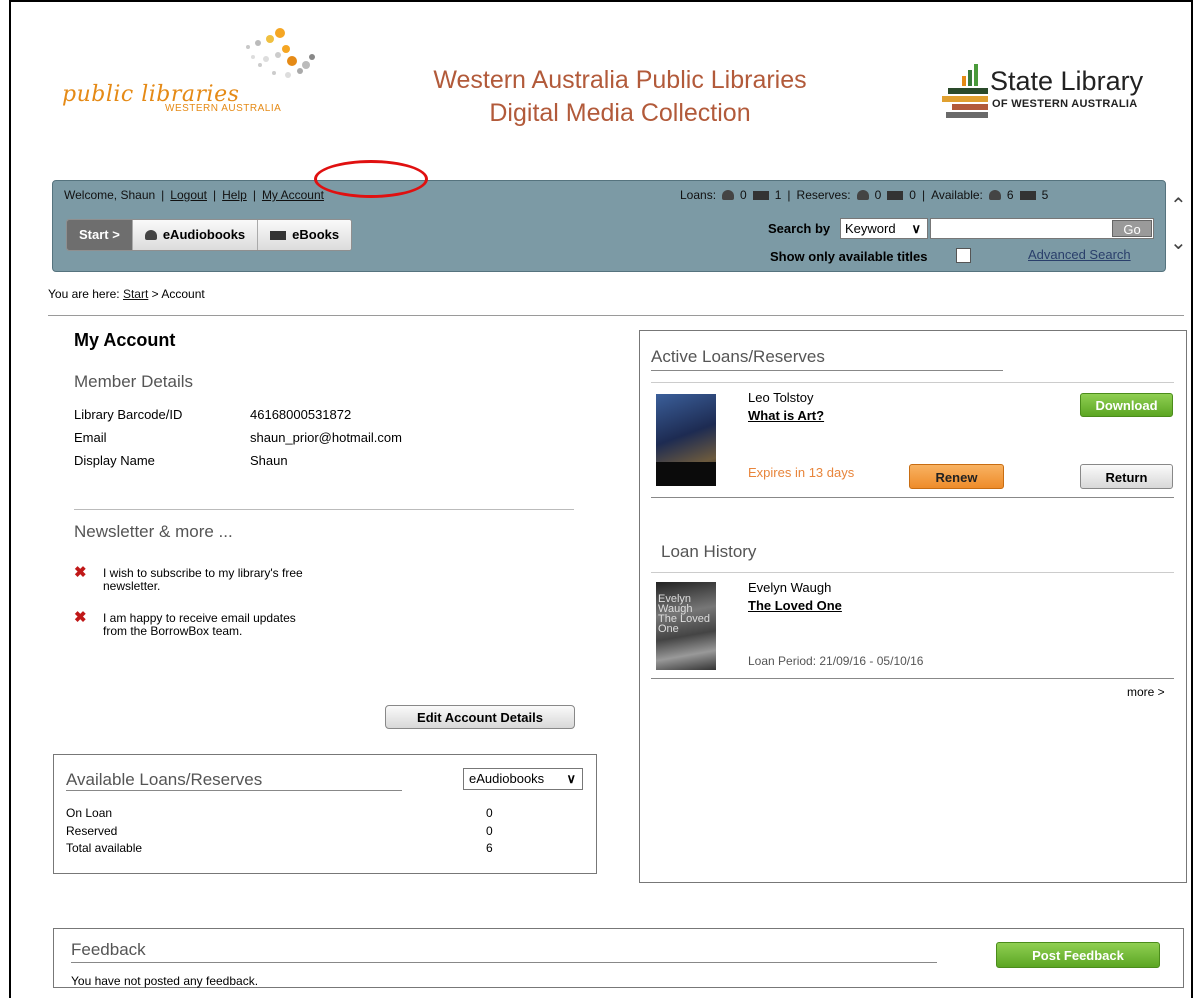 This screenshot has width=1201, height=998. What do you see at coordinates (1126, 476) in the screenshot?
I see `return-button: Return` at bounding box center [1126, 476].